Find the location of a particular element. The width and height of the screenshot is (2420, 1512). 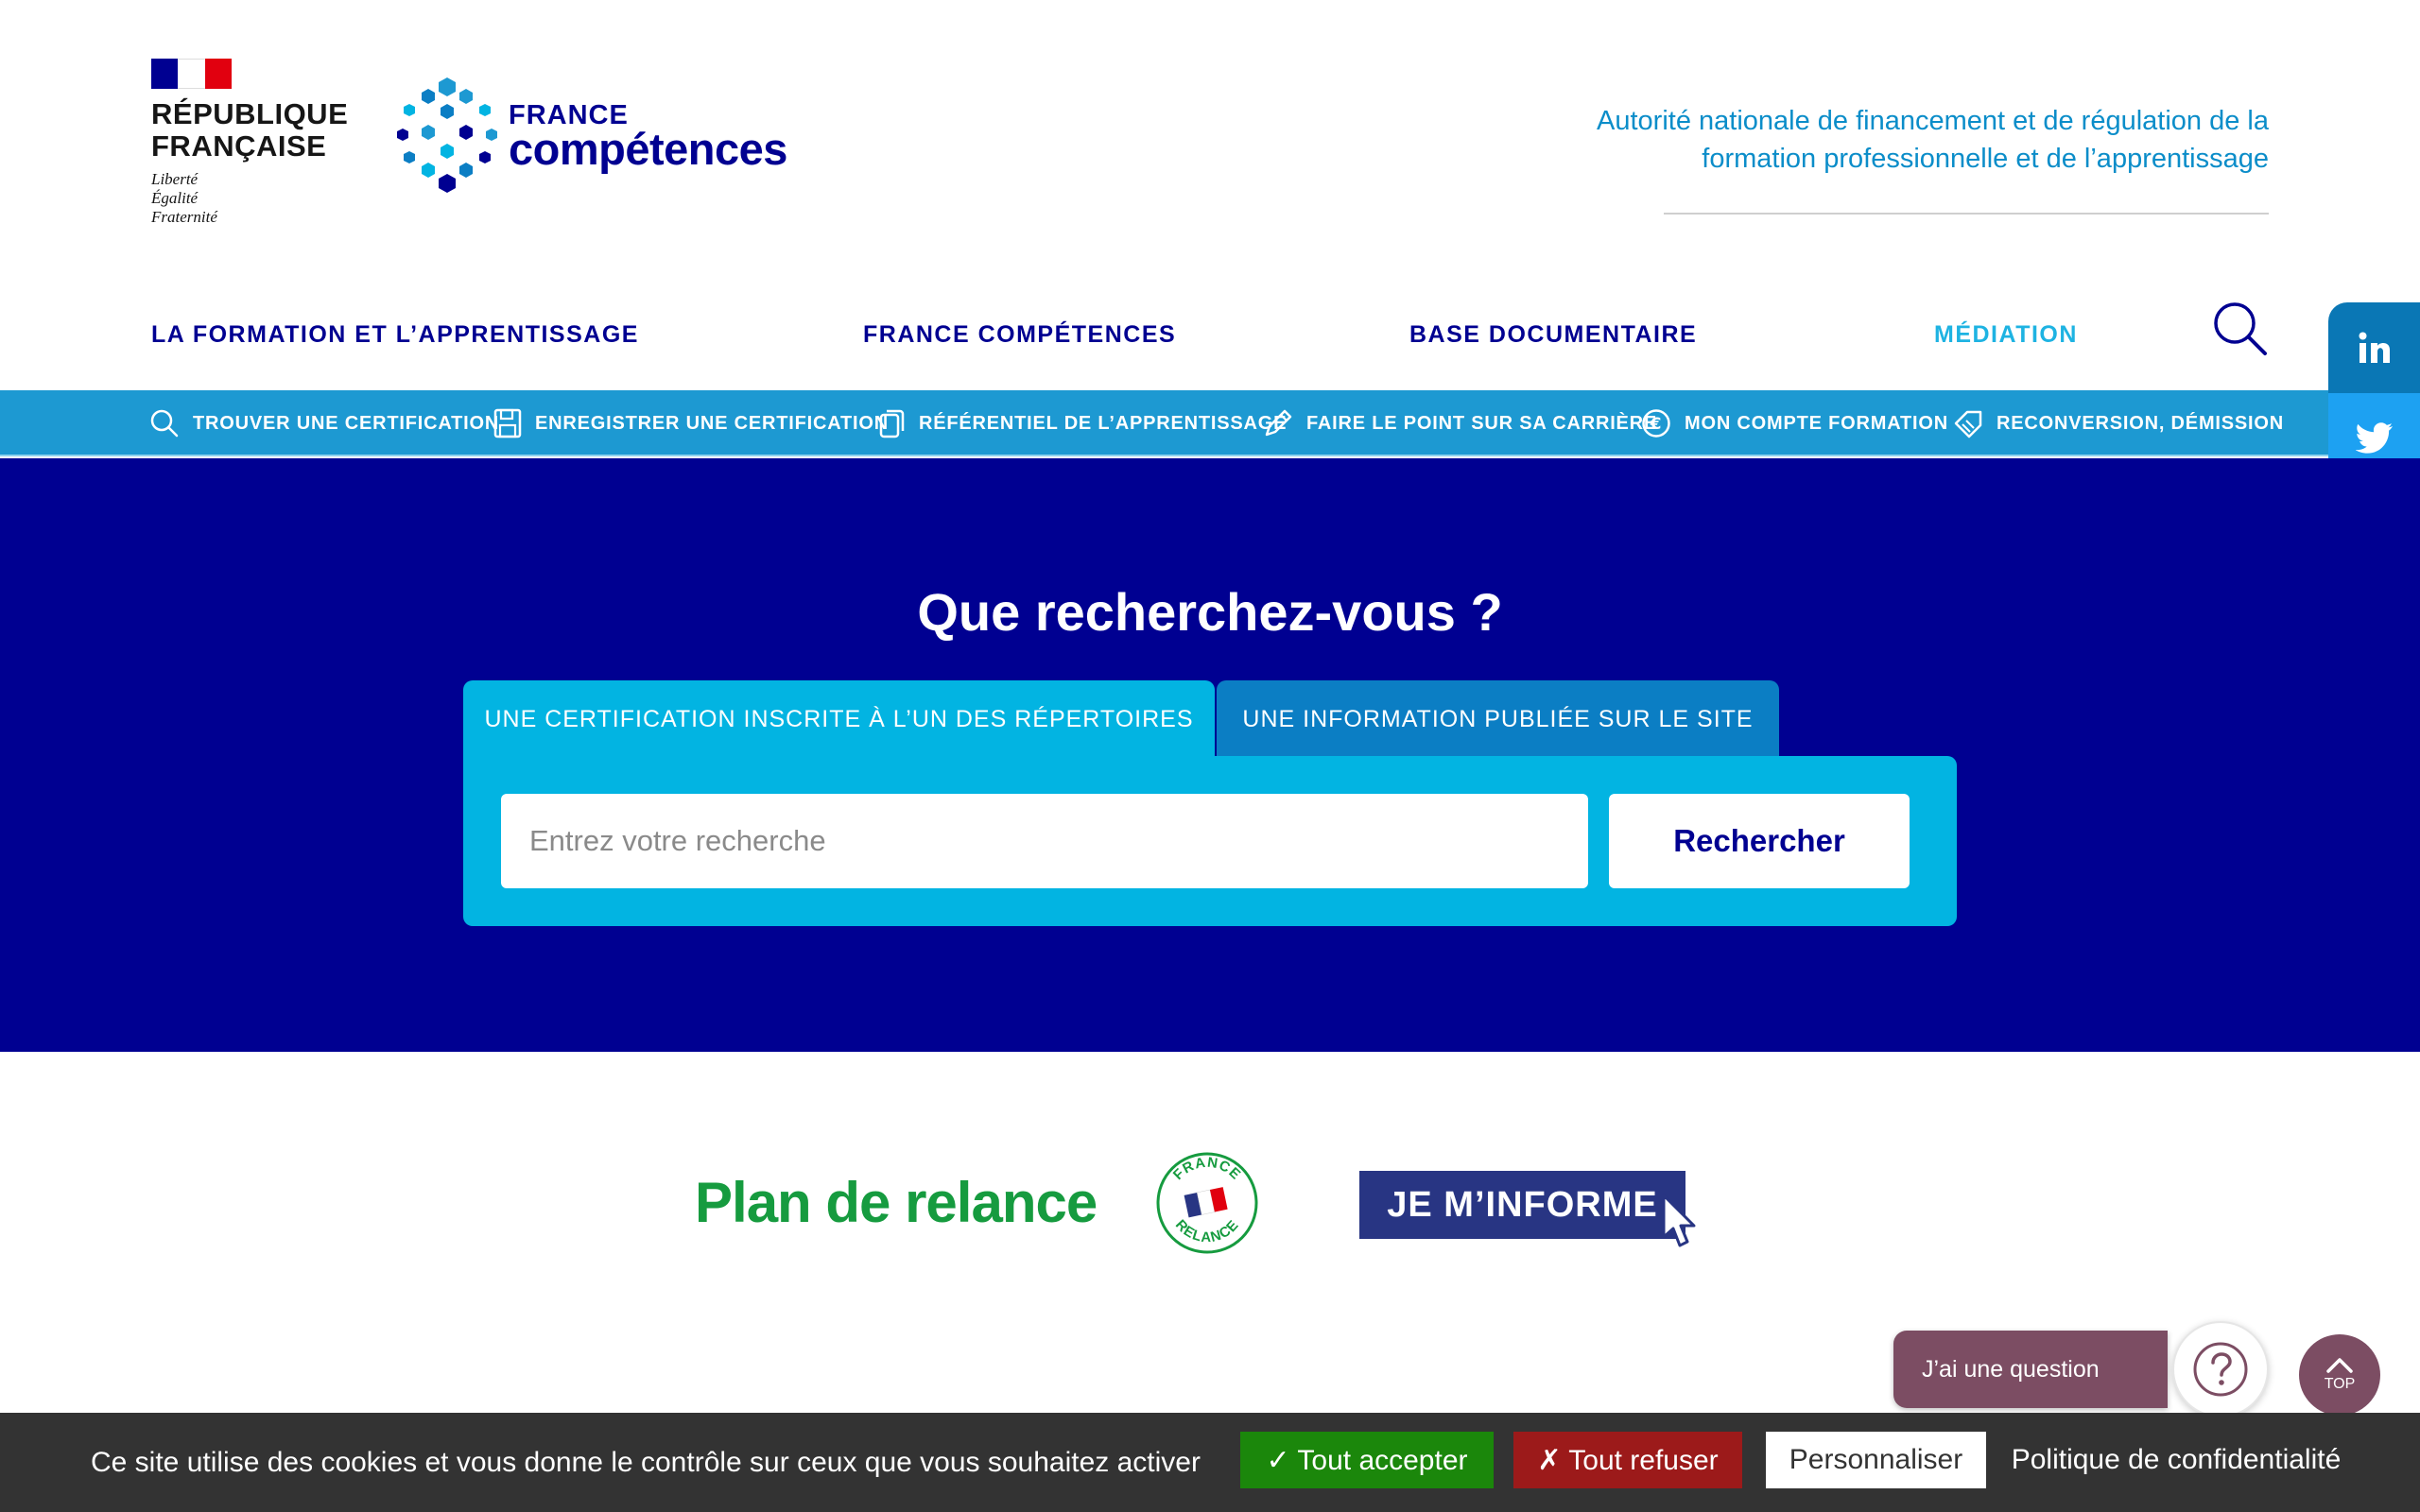

chevron-up-icon is located at coordinates (2339, 1365).